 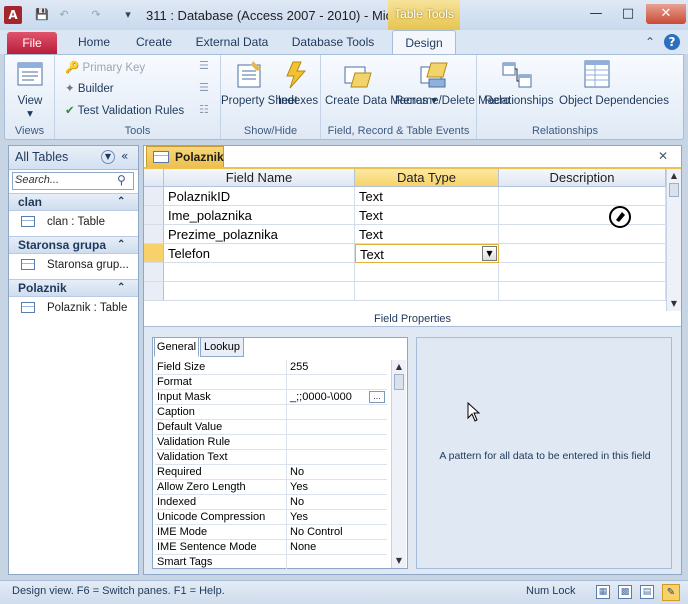 I want to click on save-icon: 💾, so click(x=42, y=15).